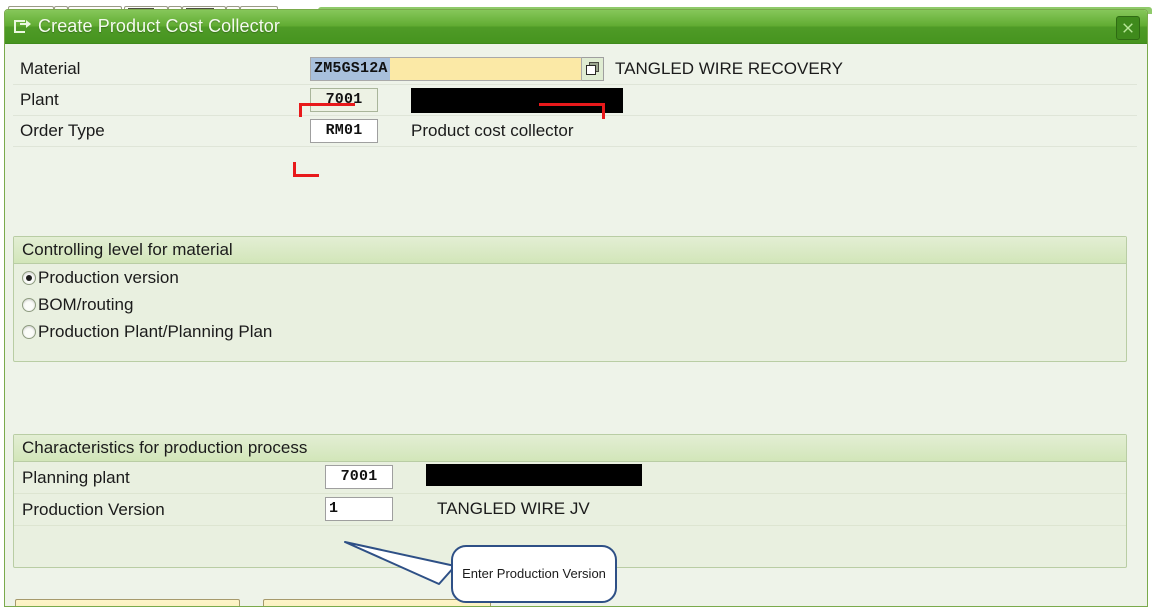 The image size is (1152, 611). I want to click on production-version-row: Production Version 1 TANGLED WIRE JV, so click(570, 510).